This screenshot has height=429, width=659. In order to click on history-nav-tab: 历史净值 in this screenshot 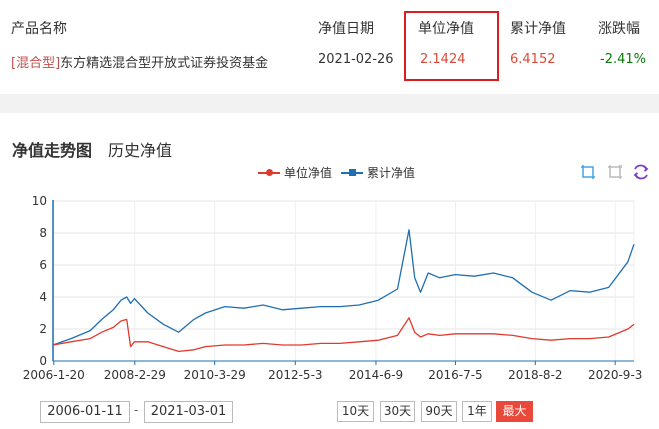, I will do `click(140, 149)`.